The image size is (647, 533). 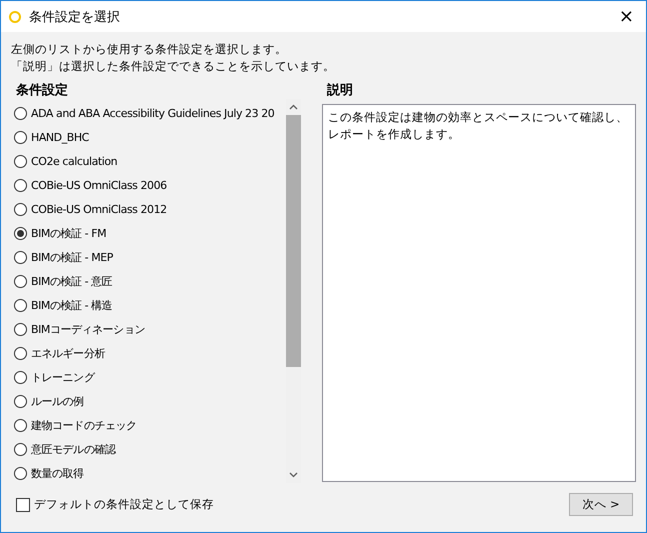 I want to click on option-label: BIMの検証 - 意匠, so click(x=71, y=281).